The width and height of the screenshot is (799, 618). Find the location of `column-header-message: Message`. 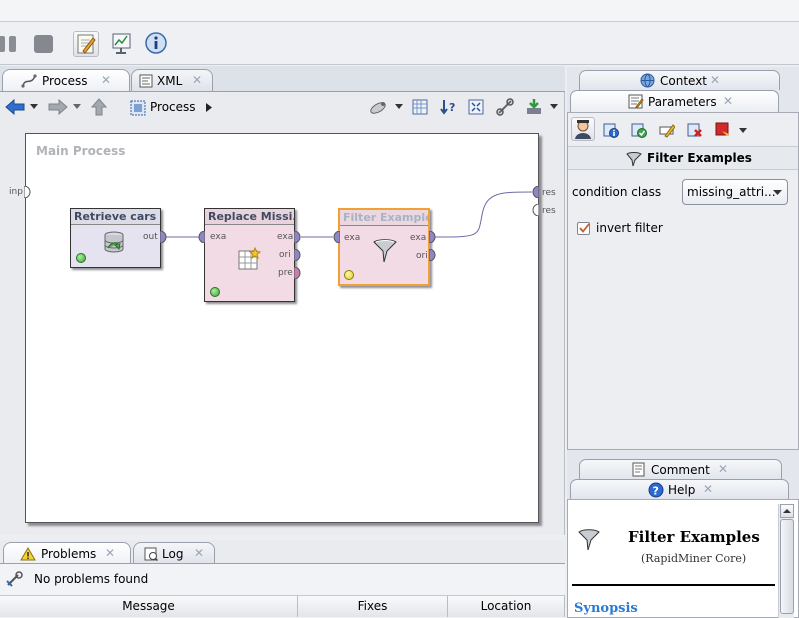

column-header-message: Message is located at coordinates (149, 606).